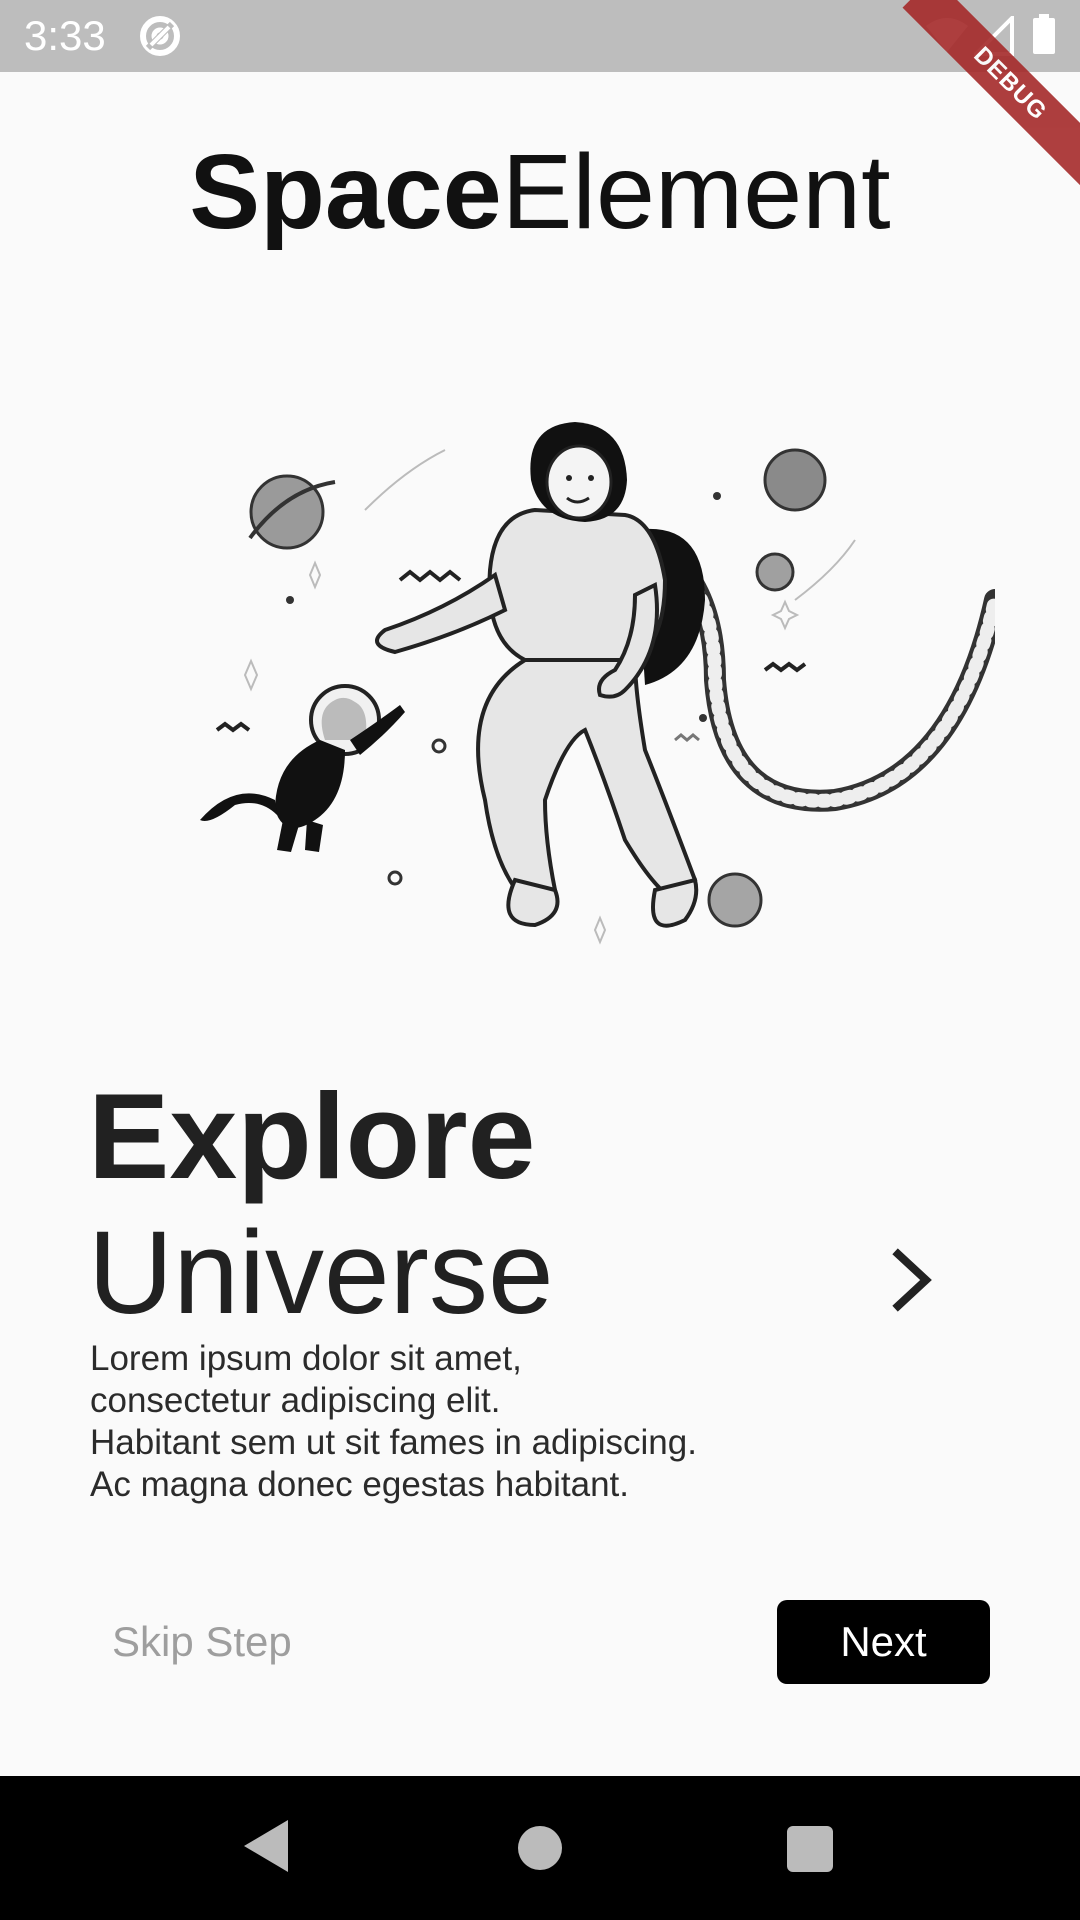  Describe the element at coordinates (292, 512) in the screenshot. I see `ringed-planet-icon` at that location.